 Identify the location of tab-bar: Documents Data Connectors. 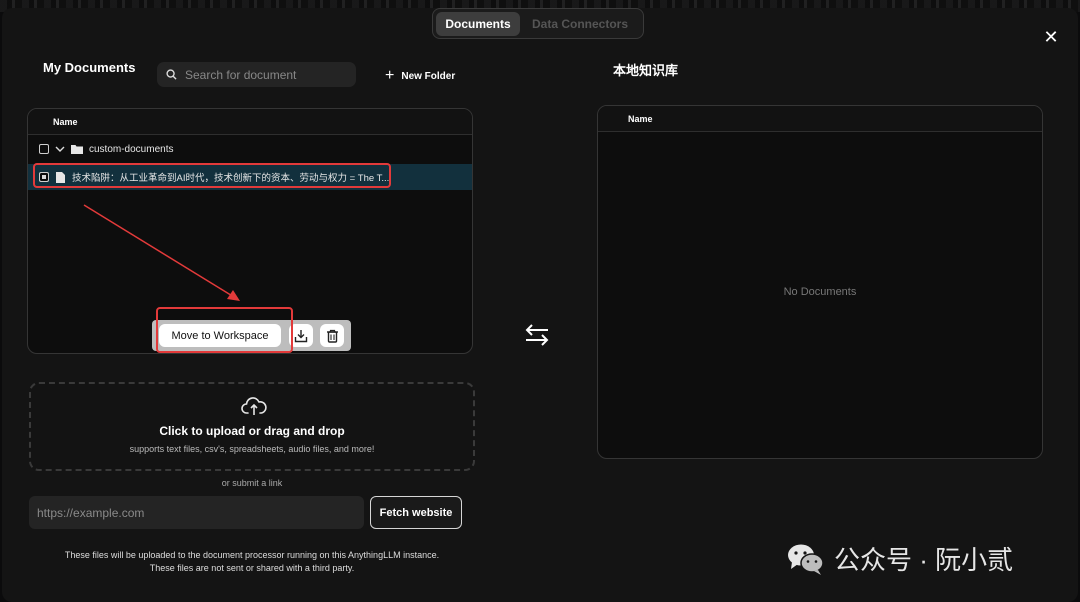
(538, 23).